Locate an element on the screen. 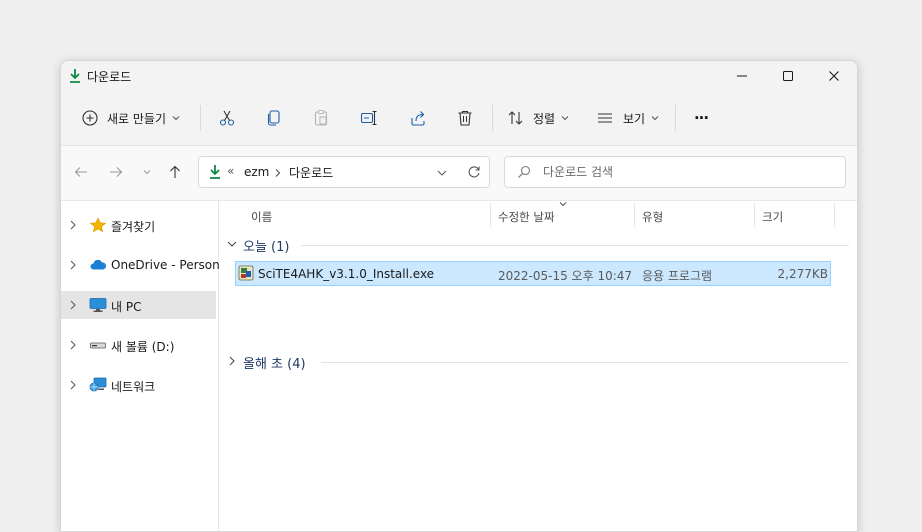  view-button: 보기 is located at coordinates (631, 118).